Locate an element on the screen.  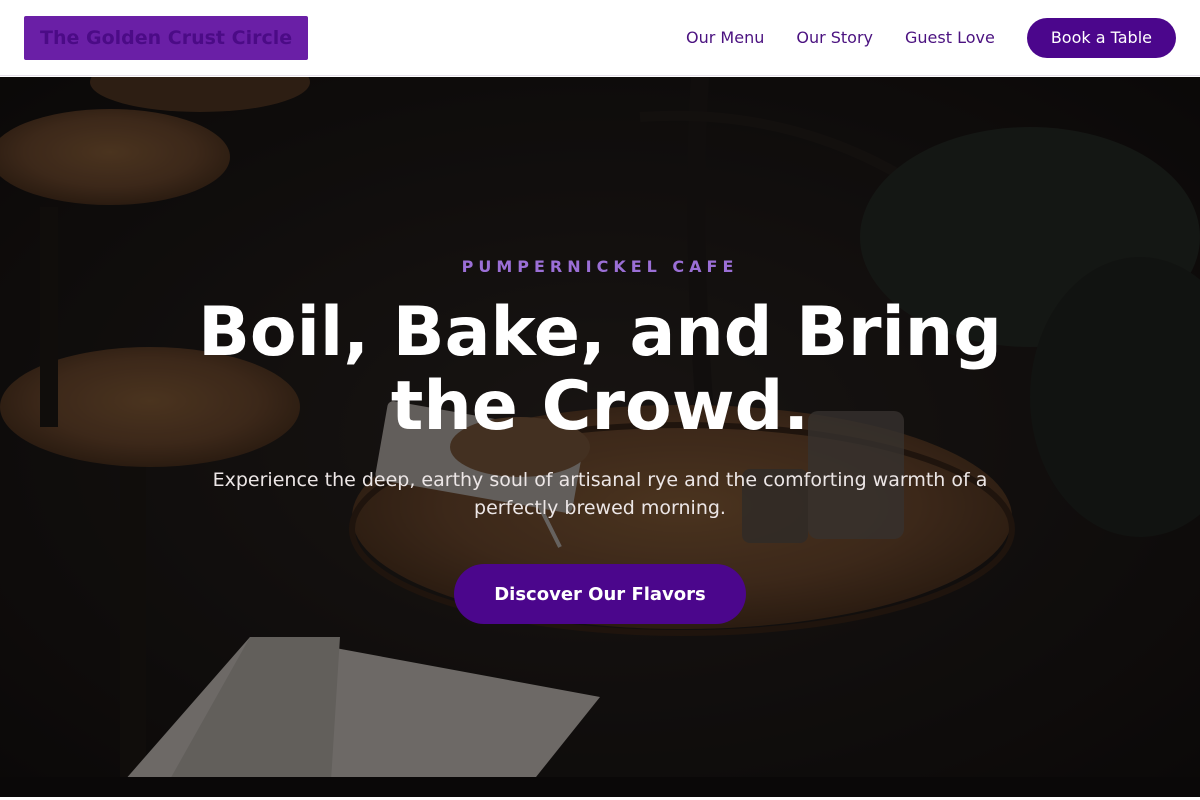
hero-headline: Boil, Bake, and Bring the Crowd. is located at coordinates (600, 369).